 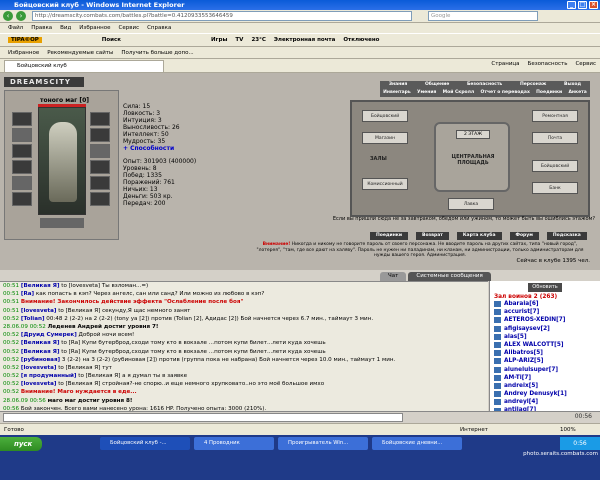 I want to click on forward-icon: ›, so click(x=21, y=16).